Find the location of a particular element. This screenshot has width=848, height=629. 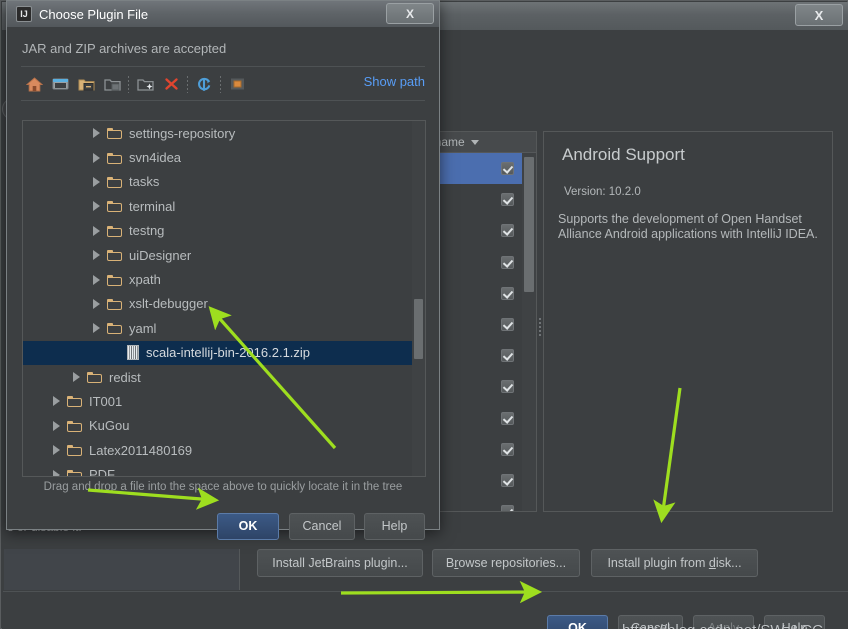

settings-ok-button: OK is located at coordinates (577, 622).